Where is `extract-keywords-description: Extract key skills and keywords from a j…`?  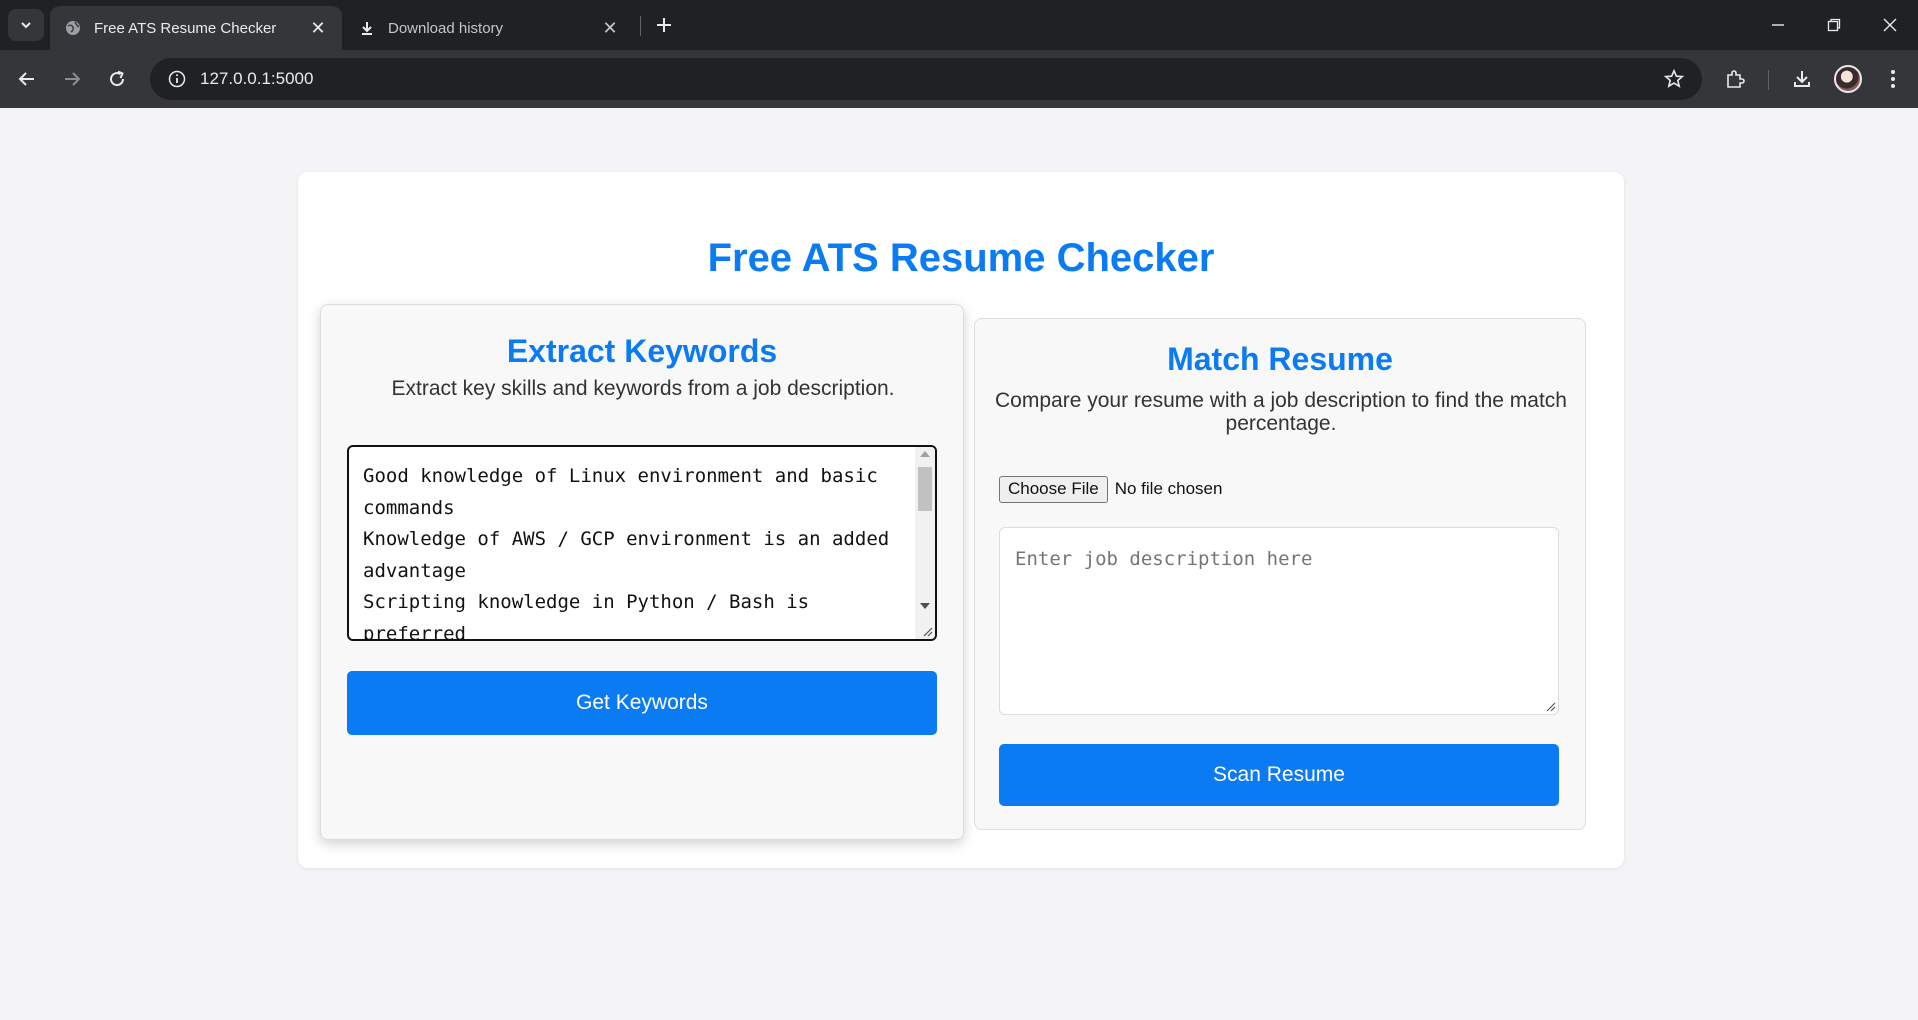
extract-keywords-description: Extract key skills and keywords from a j… is located at coordinates (643, 388).